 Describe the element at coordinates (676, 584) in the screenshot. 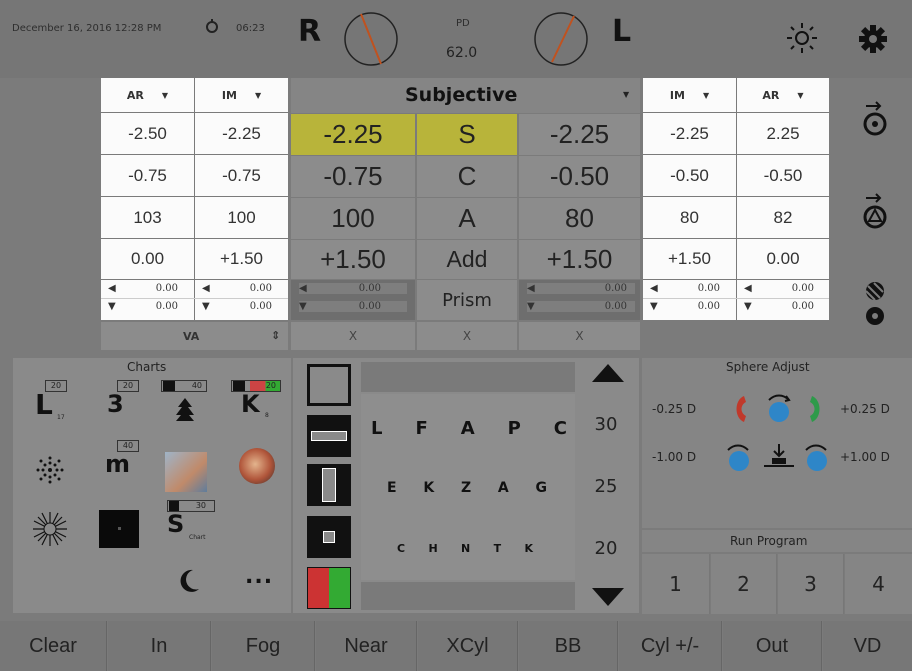

I see `program-step-1: 1` at that location.